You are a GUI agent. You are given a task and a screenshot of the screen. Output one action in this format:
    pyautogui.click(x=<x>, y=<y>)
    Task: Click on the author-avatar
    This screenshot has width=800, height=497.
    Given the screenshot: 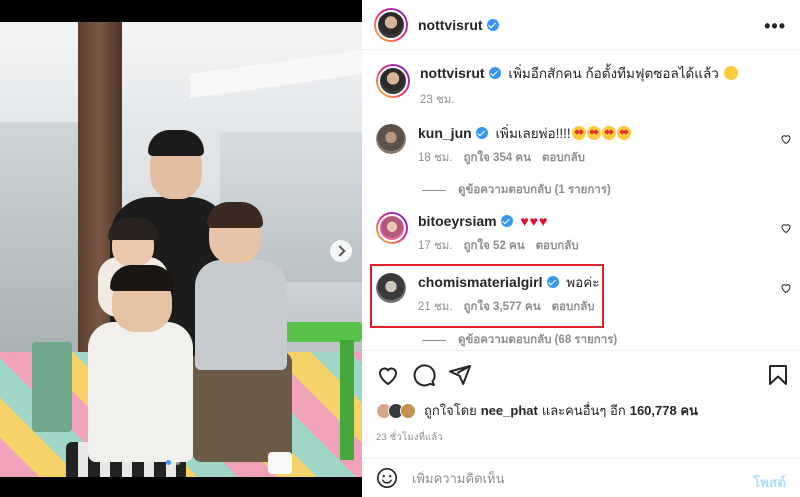 What is the action you would take?
    pyautogui.click(x=391, y=24)
    